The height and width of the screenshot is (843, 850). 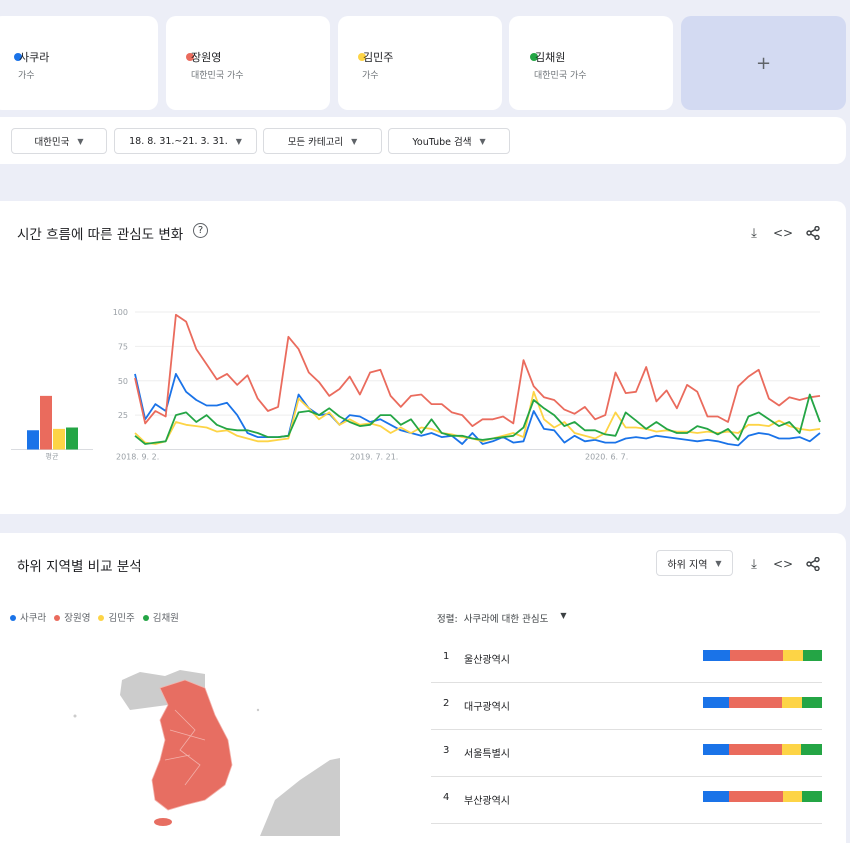 I want to click on rank: 2, so click(x=446, y=703).